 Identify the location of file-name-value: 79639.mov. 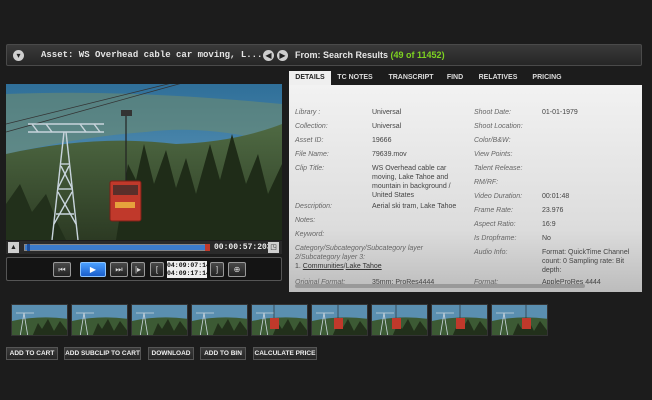
(389, 154).